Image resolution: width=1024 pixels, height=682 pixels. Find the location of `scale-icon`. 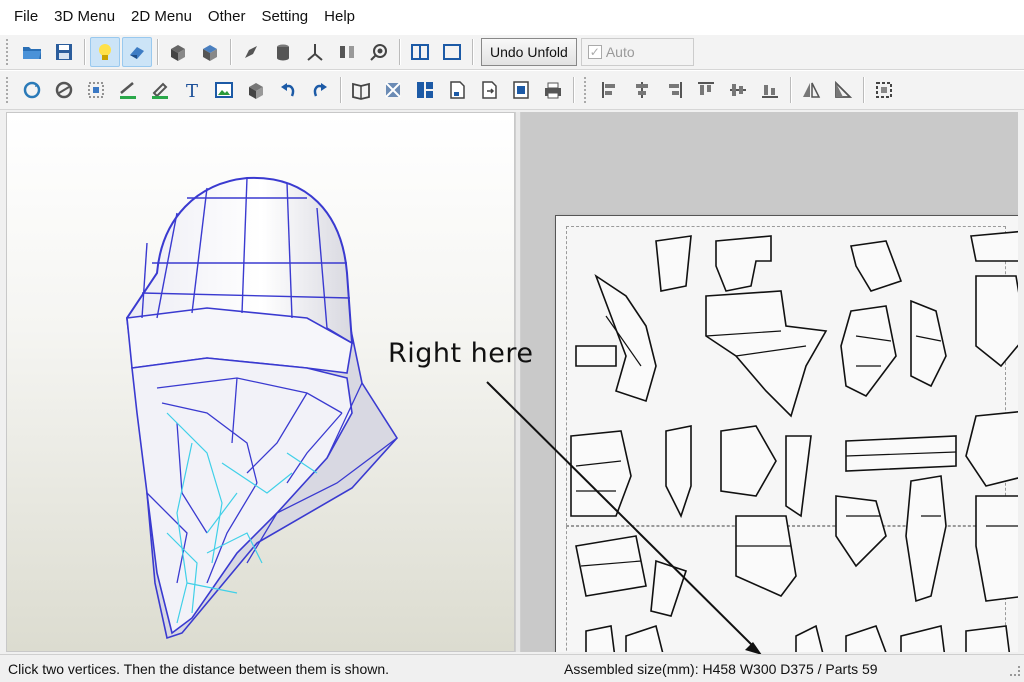

scale-icon is located at coordinates (96, 90).